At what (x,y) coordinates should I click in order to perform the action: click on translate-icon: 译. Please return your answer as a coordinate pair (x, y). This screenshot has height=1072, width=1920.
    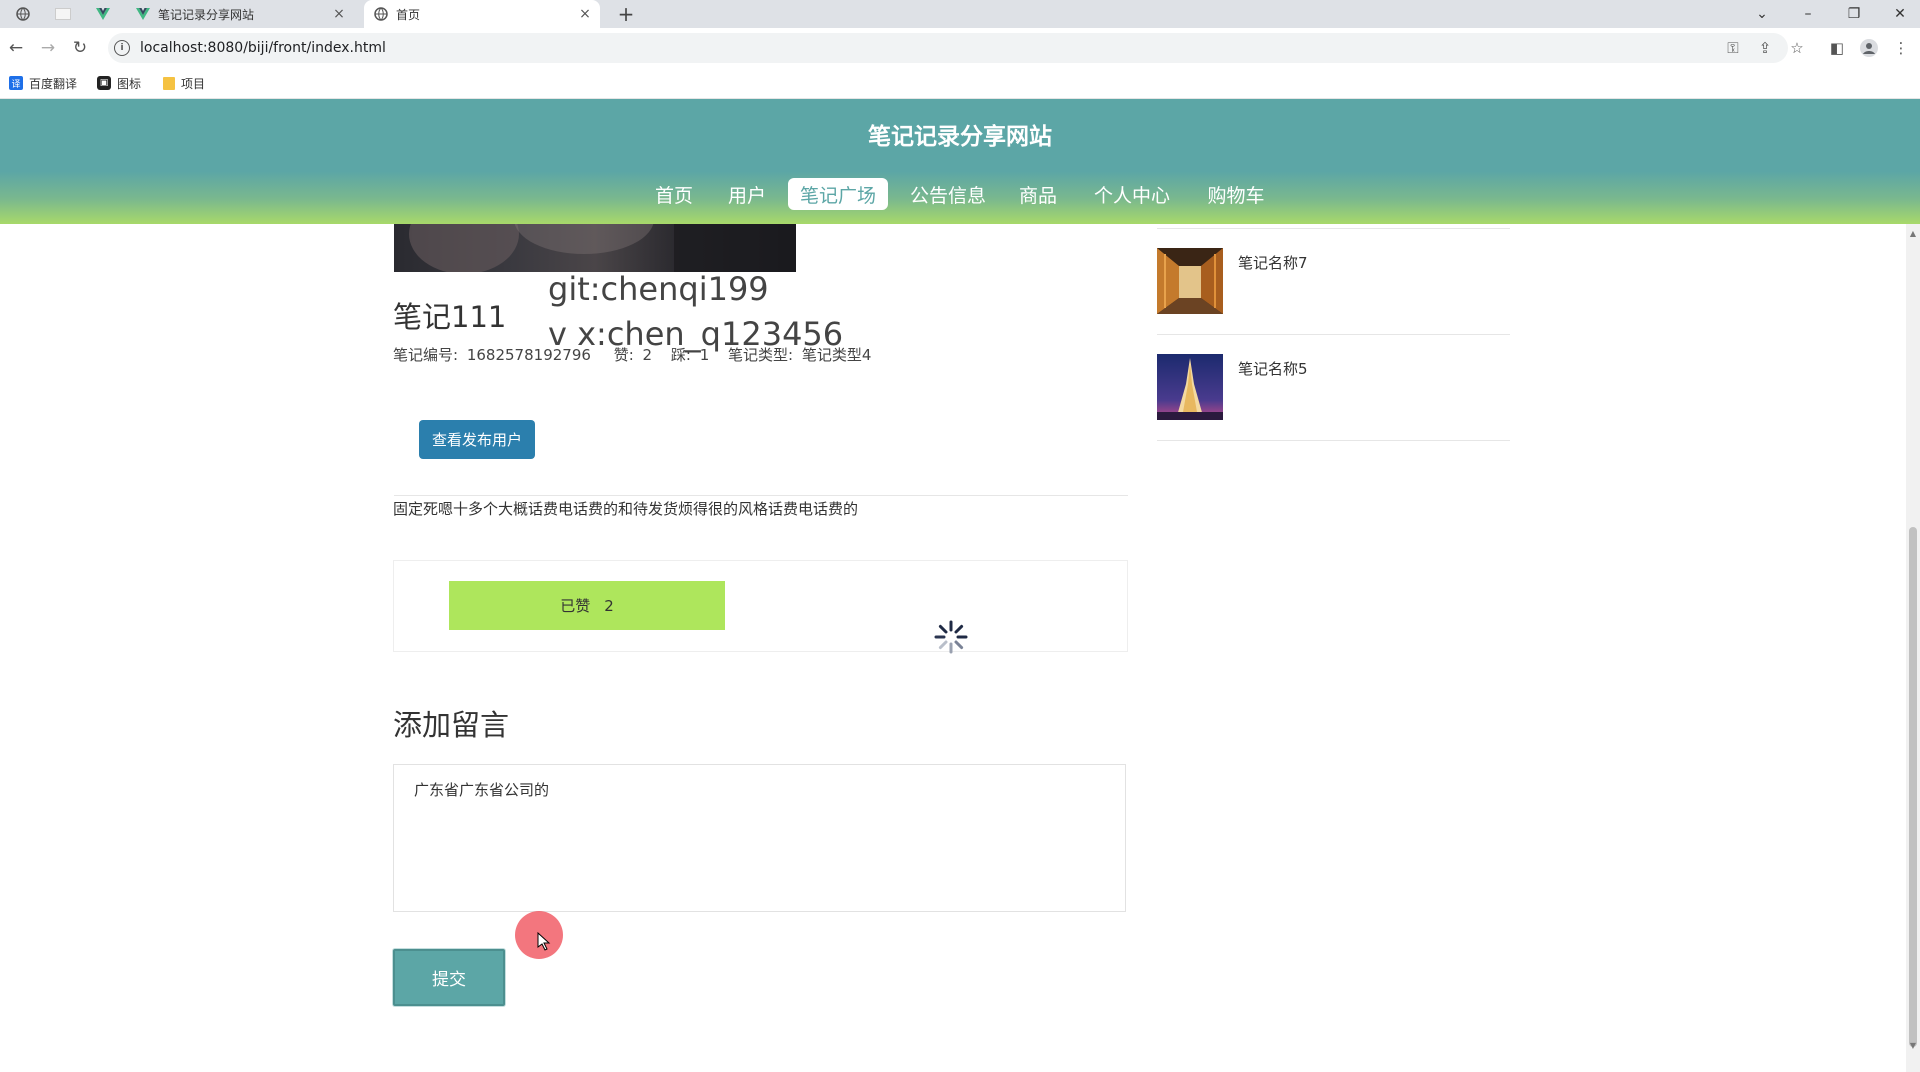
    Looking at the image, I should click on (16, 83).